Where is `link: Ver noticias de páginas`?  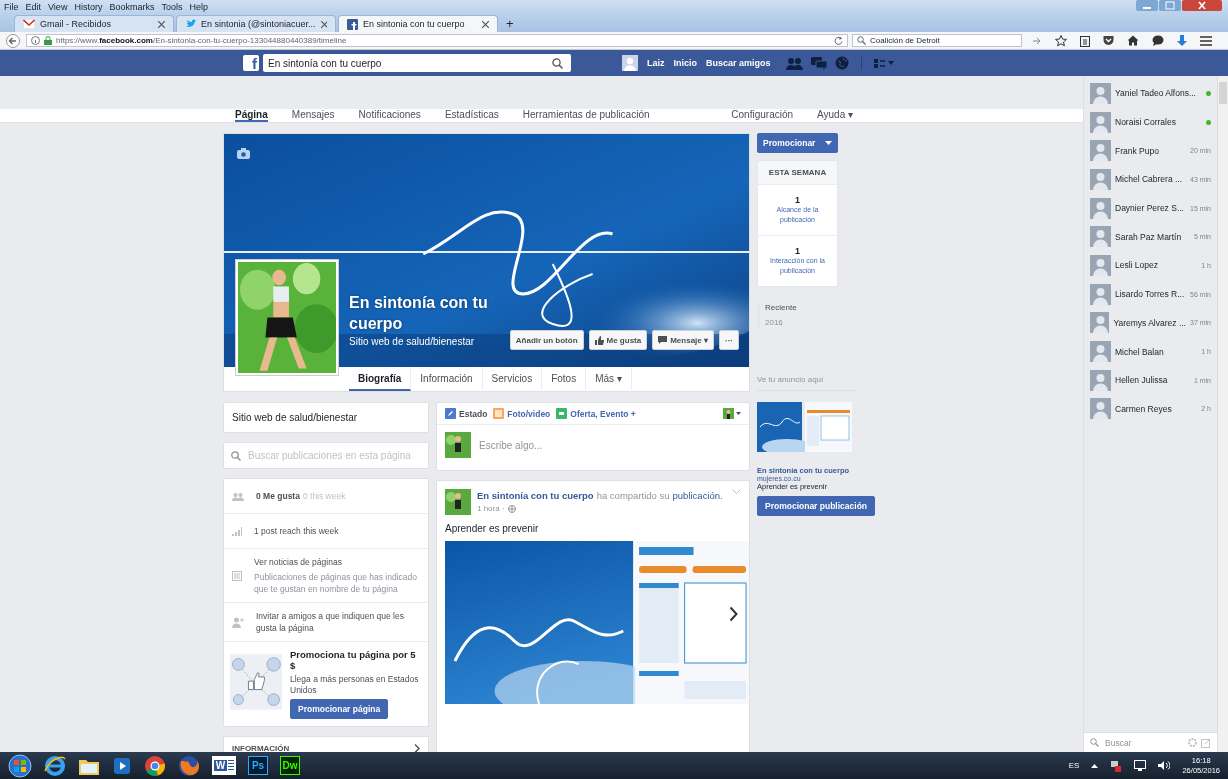 link: Ver noticias de páginas is located at coordinates (298, 562).